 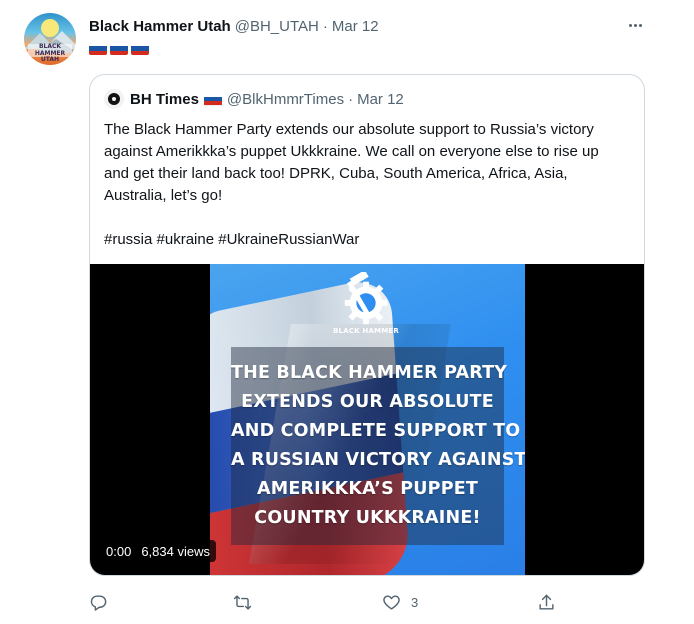 I want to click on view-count: 6,834 views, so click(x=175, y=551).